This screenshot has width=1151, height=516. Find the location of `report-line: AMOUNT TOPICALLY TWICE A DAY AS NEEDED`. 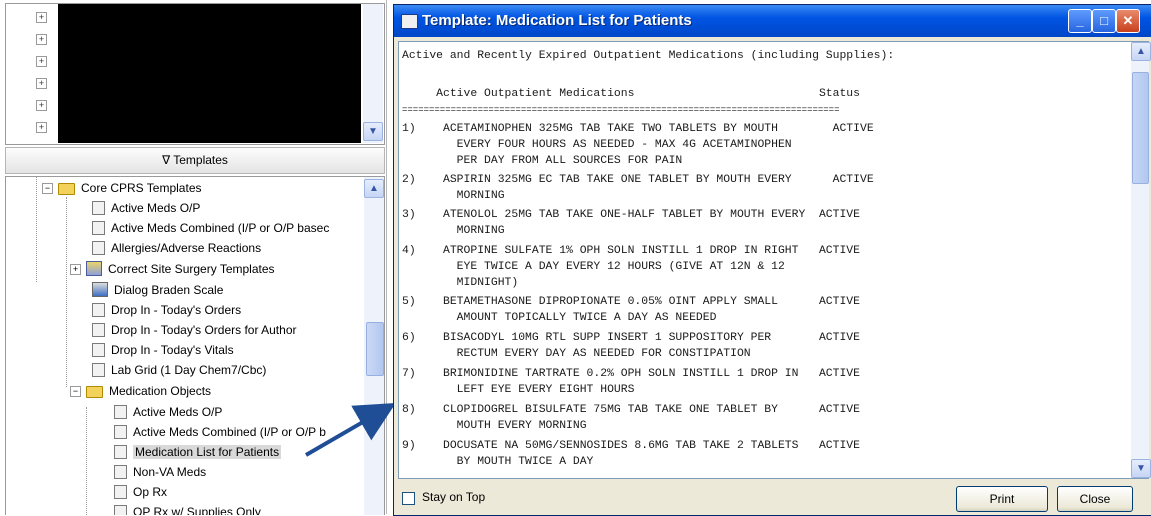

report-line: AMOUNT TOPICALLY TWICE A DAY AS NEEDED is located at coordinates (559, 318).